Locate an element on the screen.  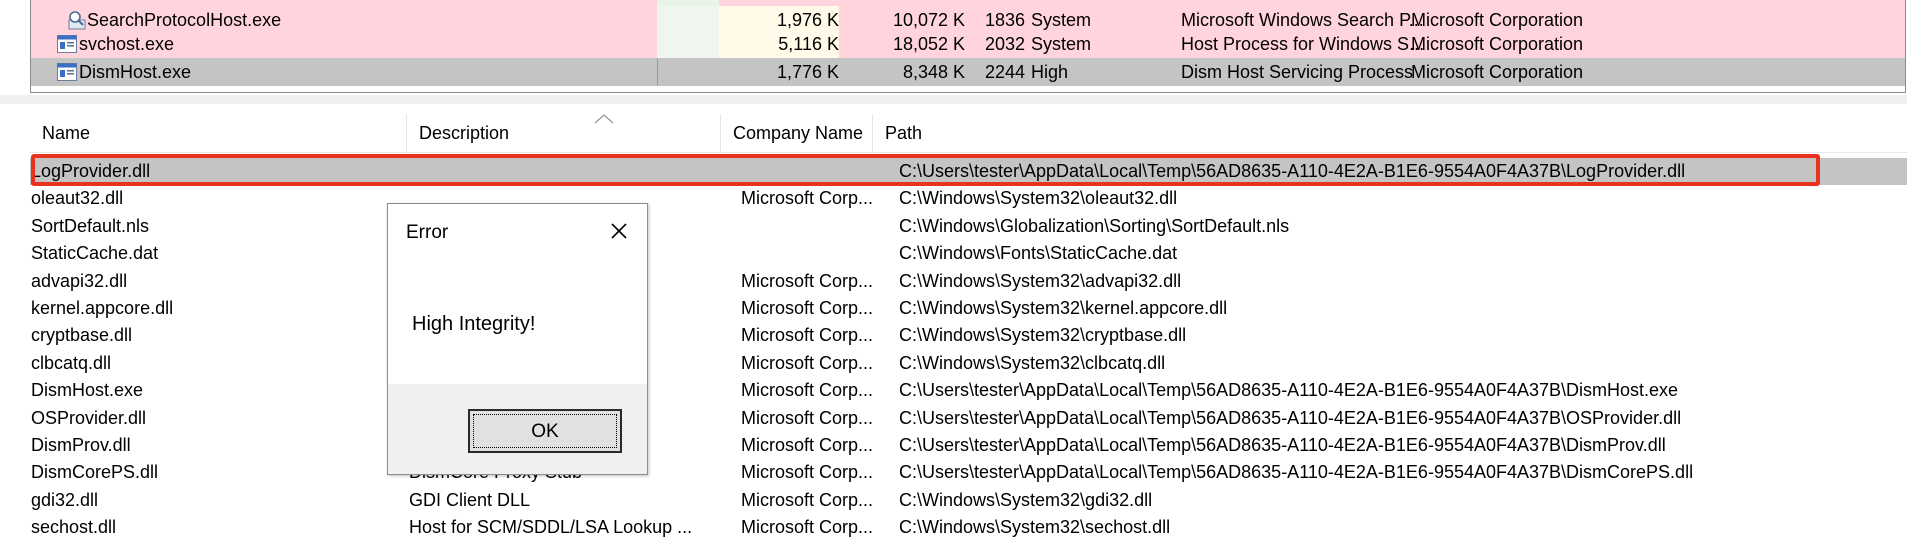
process-name: svchost.exe is located at coordinates (127, 44).